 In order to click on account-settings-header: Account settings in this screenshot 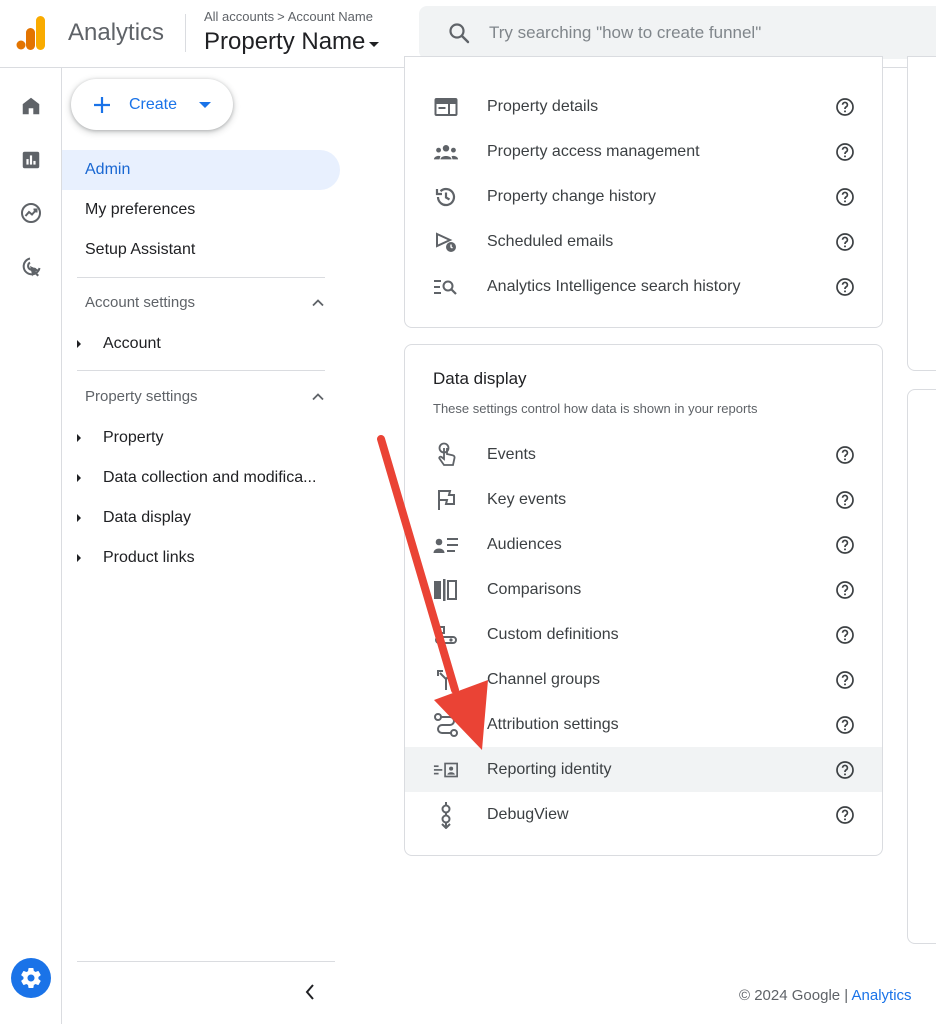, I will do `click(205, 302)`.